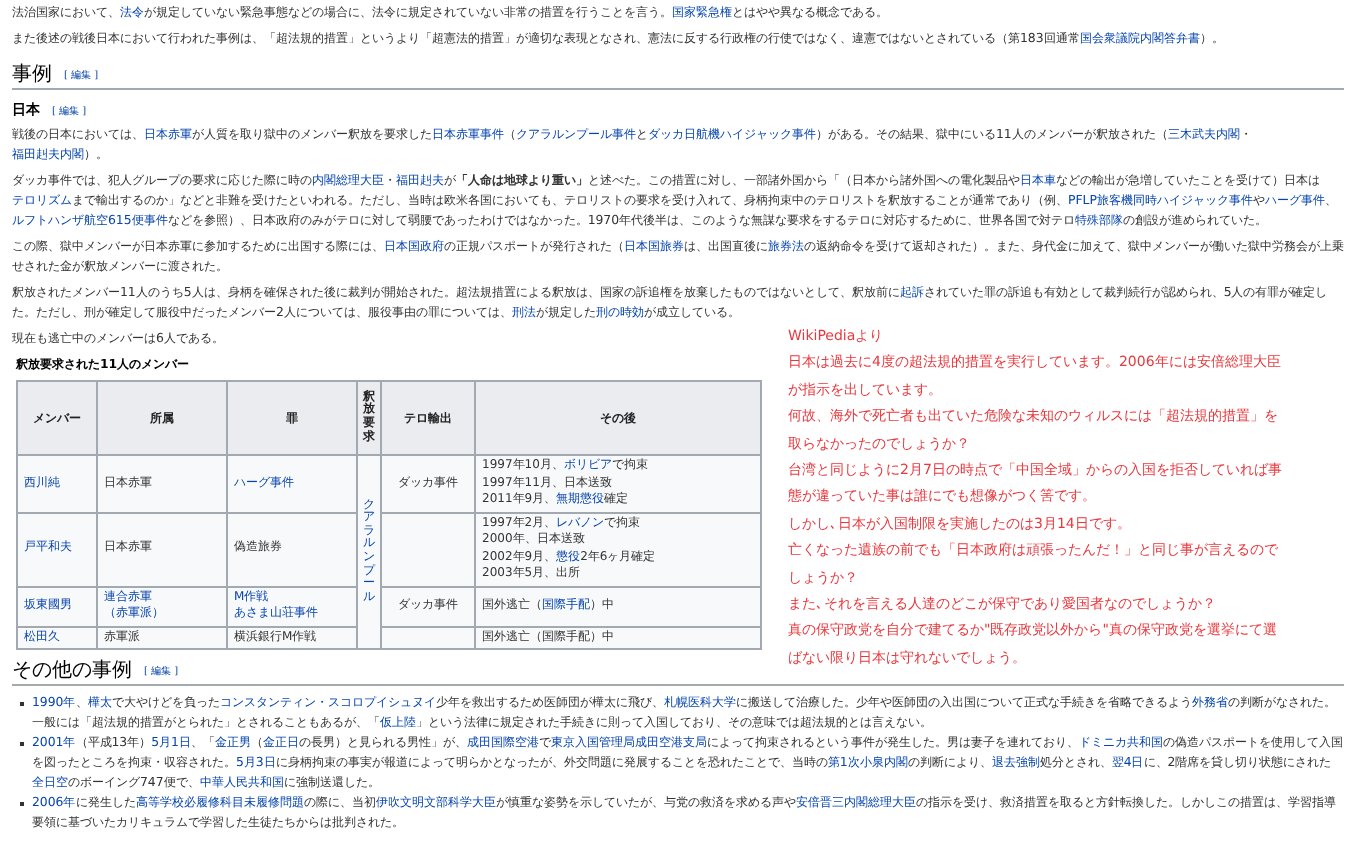  I want to click on section-heading: 事例, so click(32, 74).